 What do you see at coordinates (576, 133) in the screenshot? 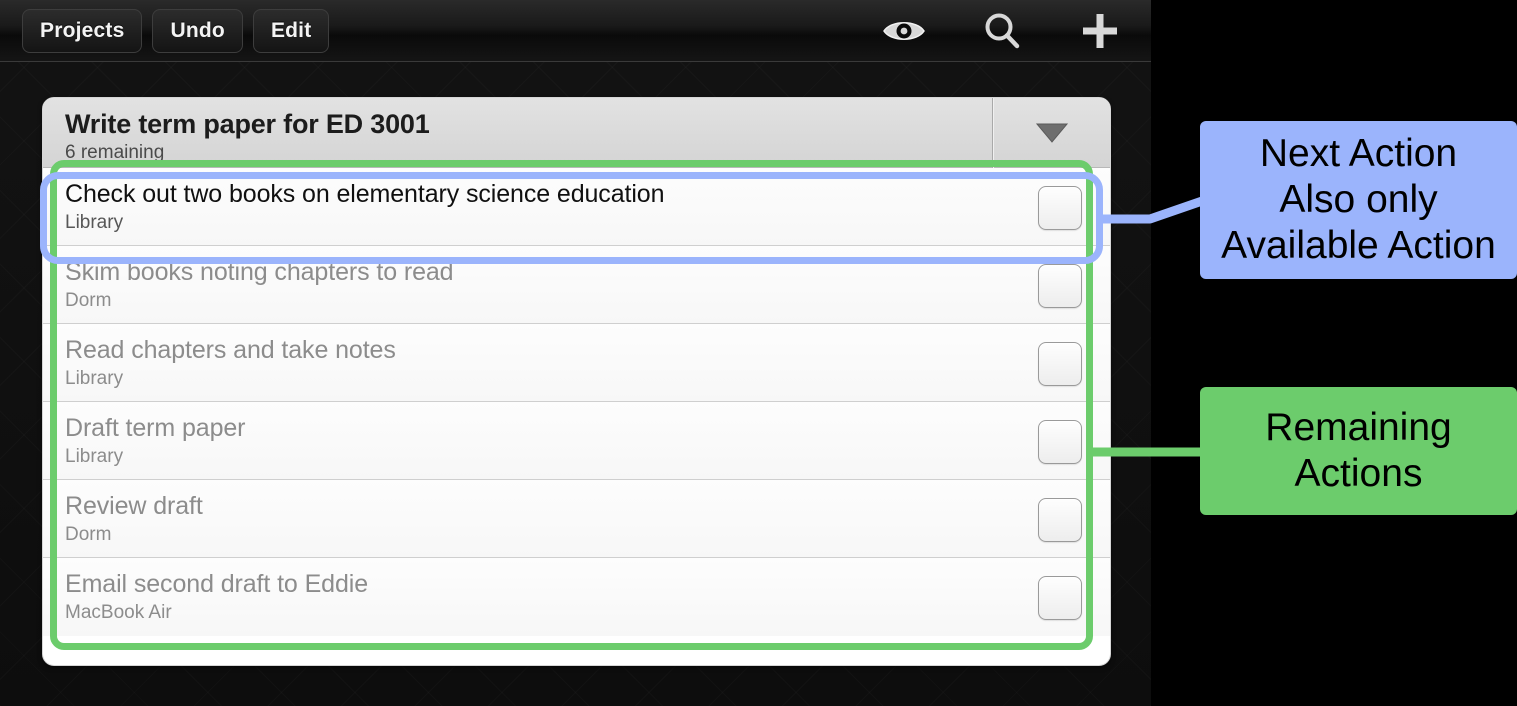
I see `project-header: Write term paper for ED 3001 6 remaining` at bounding box center [576, 133].